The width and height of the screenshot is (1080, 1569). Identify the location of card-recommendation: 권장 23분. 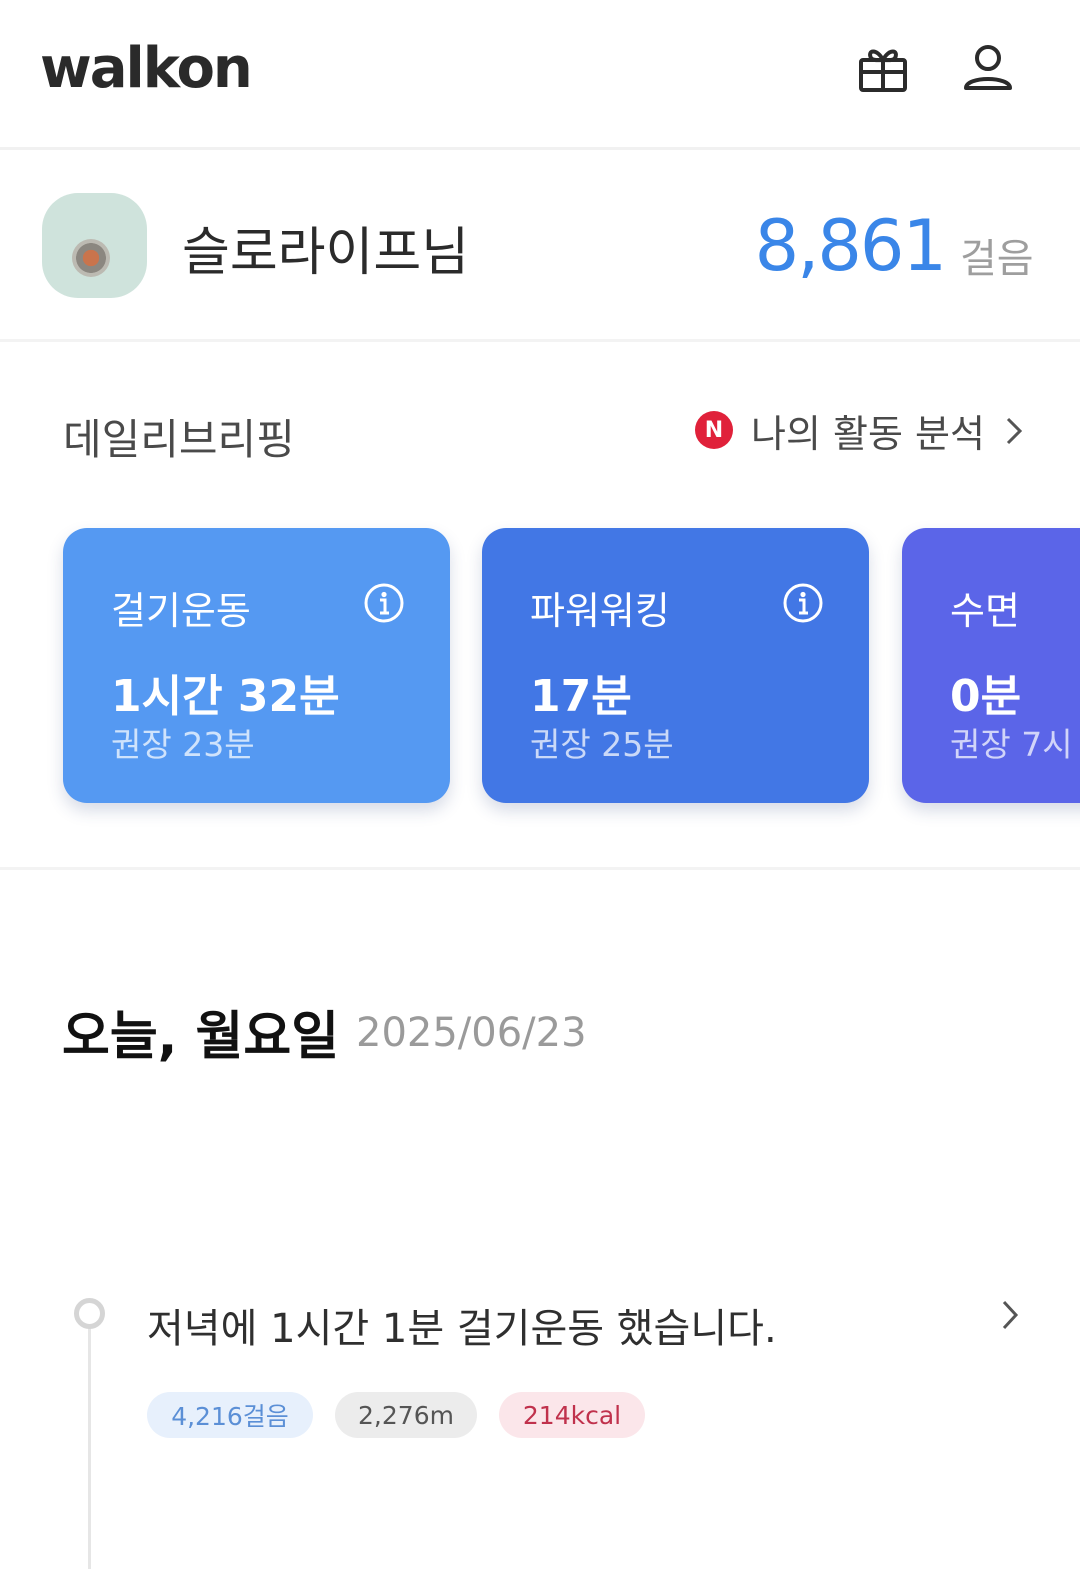
(183, 744).